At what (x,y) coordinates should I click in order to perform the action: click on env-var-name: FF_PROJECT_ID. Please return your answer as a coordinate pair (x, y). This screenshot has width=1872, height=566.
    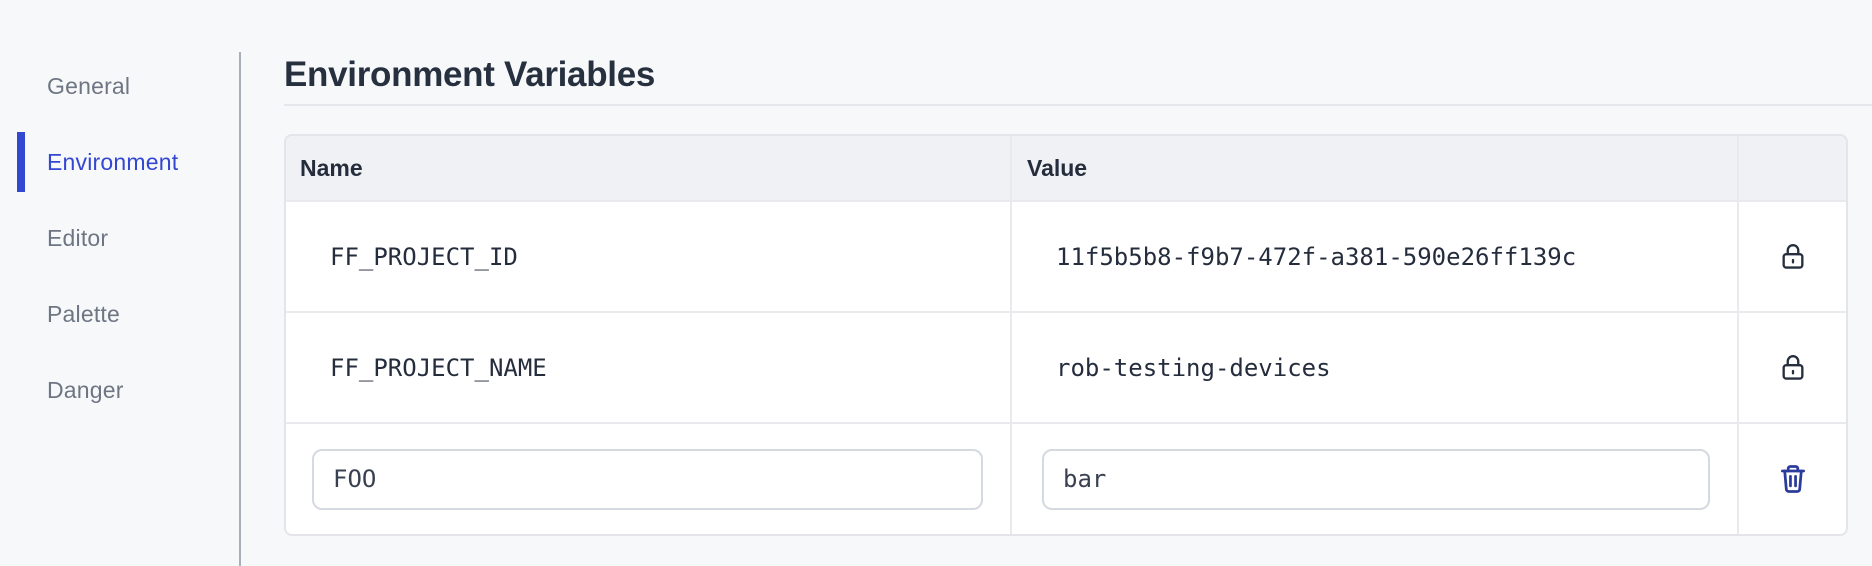
    Looking at the image, I should click on (424, 256).